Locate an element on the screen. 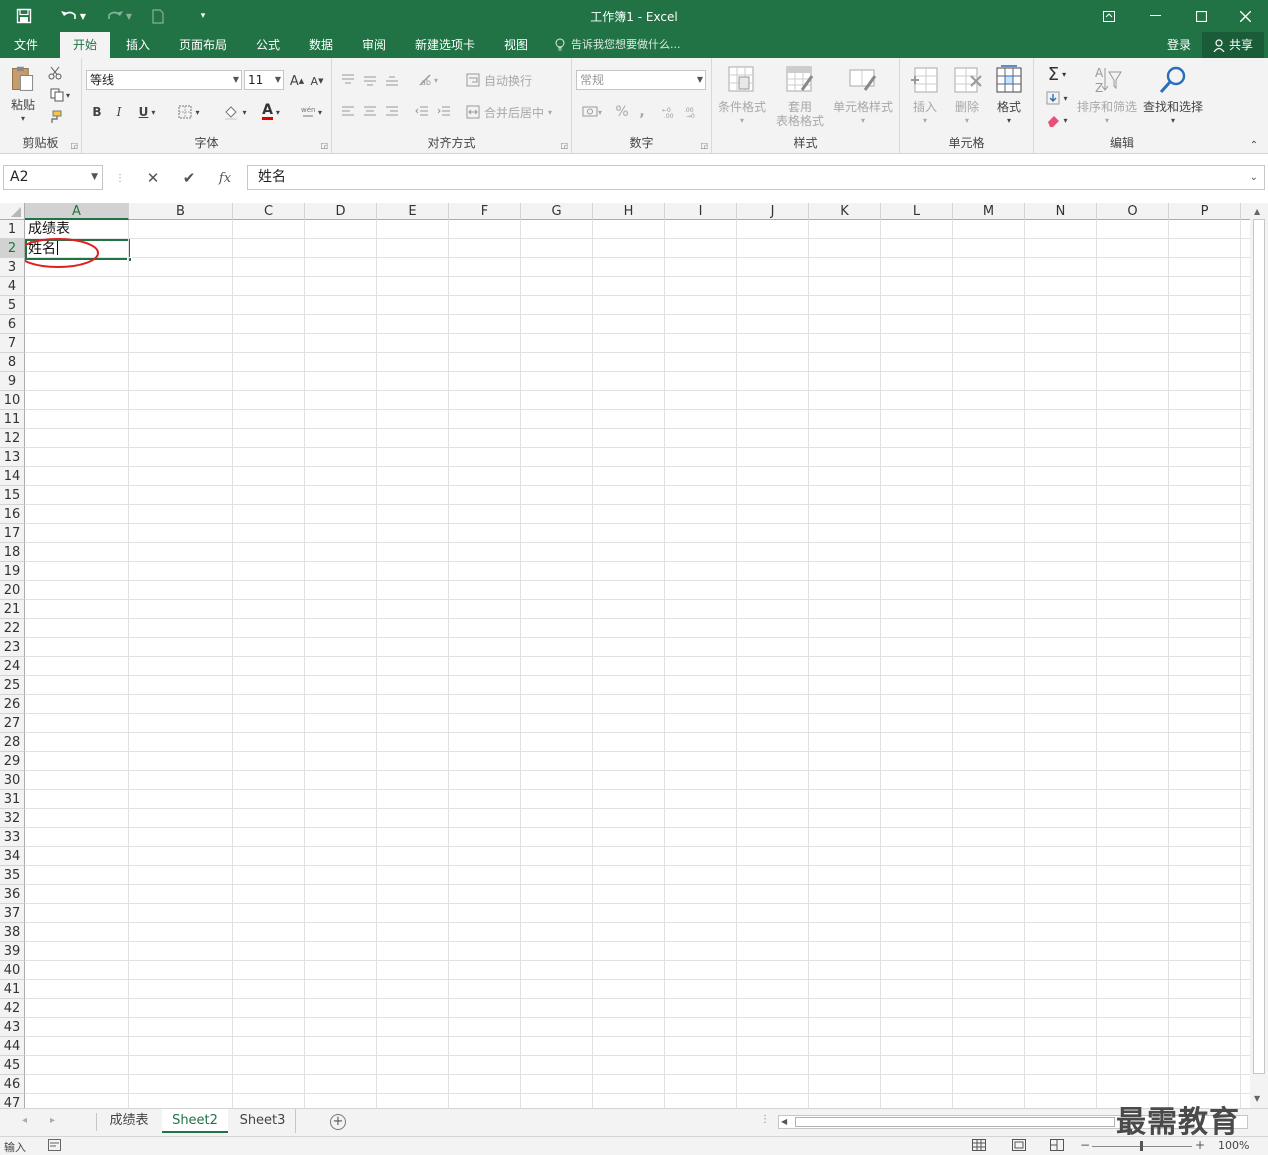 The width and height of the screenshot is (1268, 1155). row-header-42: 42 is located at coordinates (12, 1008).